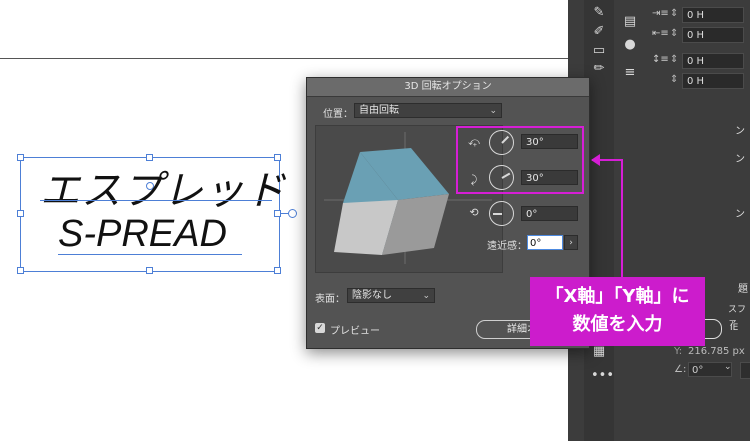 The height and width of the screenshot is (441, 750). Describe the element at coordinates (713, 35) in the screenshot. I see `indent-field-2: 0 H` at that location.